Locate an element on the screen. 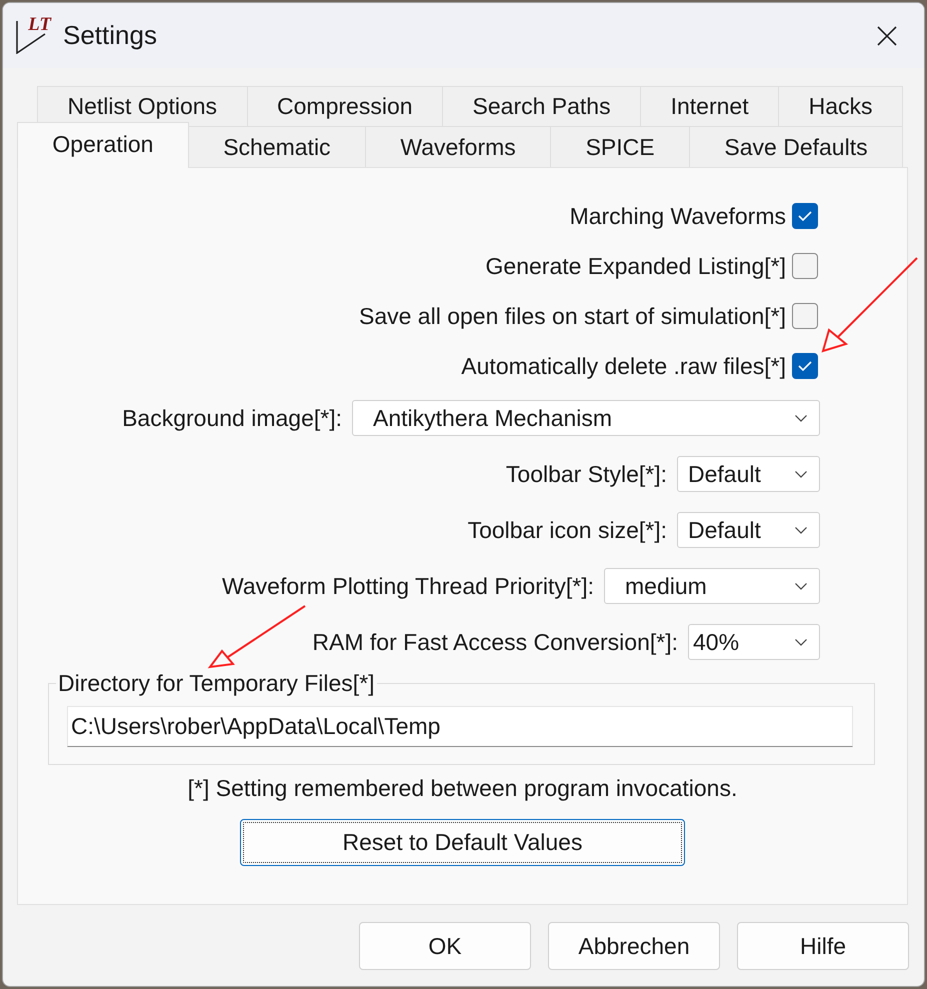 This screenshot has height=989, width=927. tab: Operation is located at coordinates (103, 145).